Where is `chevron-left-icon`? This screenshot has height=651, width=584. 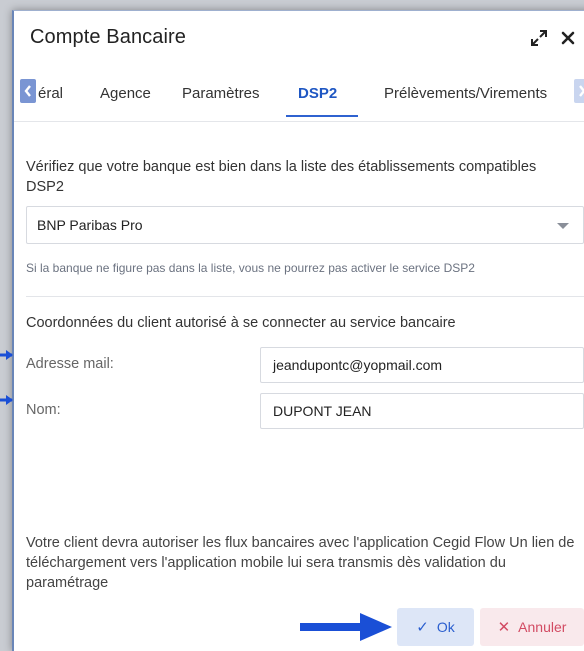 chevron-left-icon is located at coordinates (28, 91).